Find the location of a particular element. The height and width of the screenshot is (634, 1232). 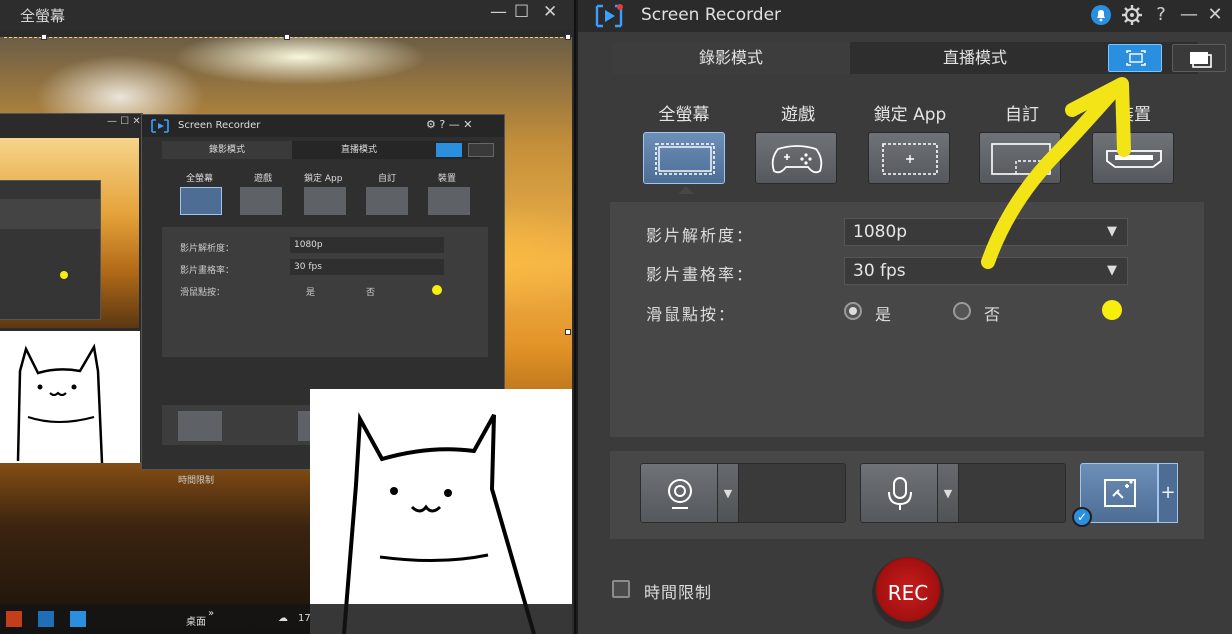

webcam-button is located at coordinates (679, 493).